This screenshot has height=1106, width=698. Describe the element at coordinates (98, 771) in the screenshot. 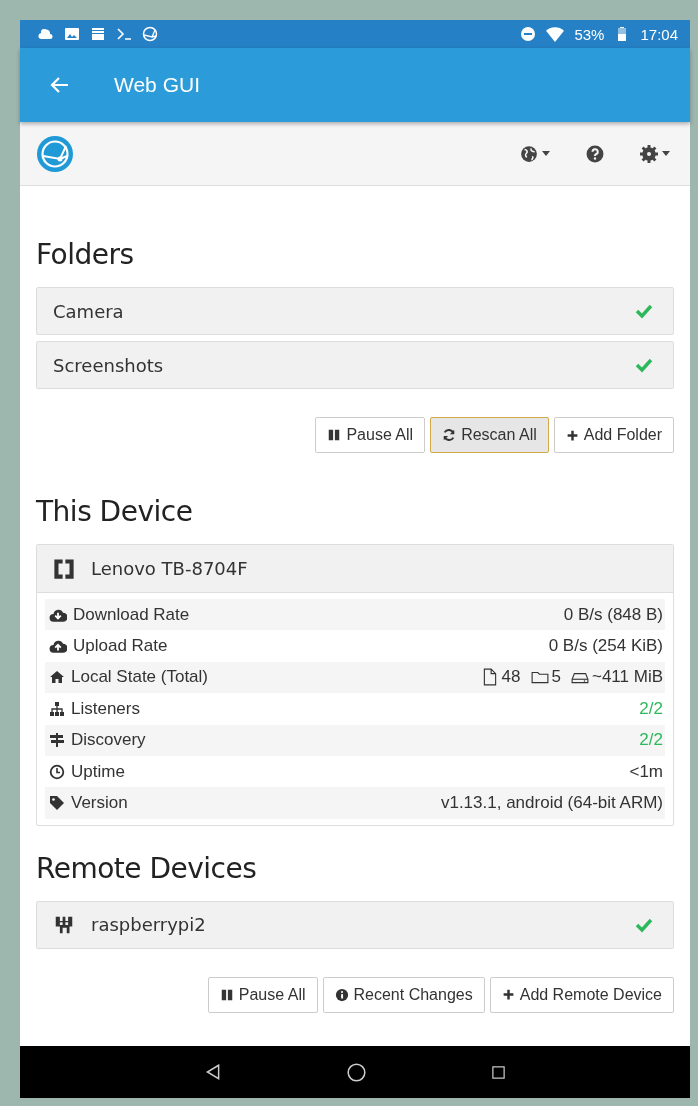

I see `stat-label: Uptime` at that location.